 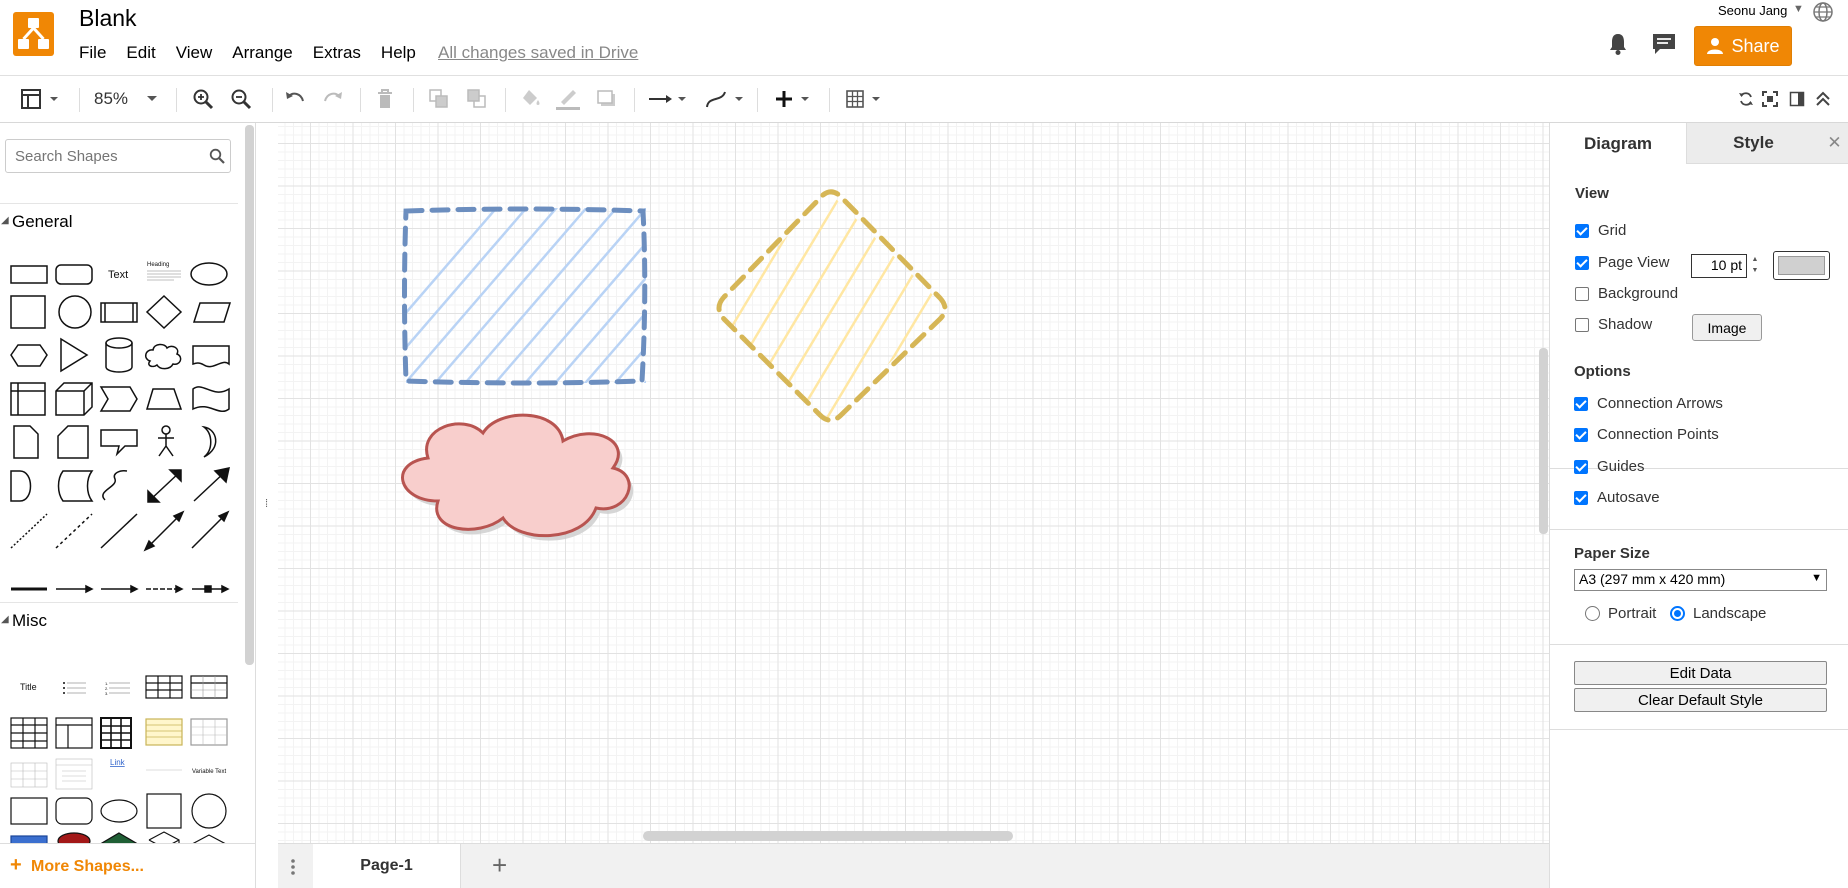 What do you see at coordinates (262, 53) in the screenshot?
I see `menu-arrange: Arrange` at bounding box center [262, 53].